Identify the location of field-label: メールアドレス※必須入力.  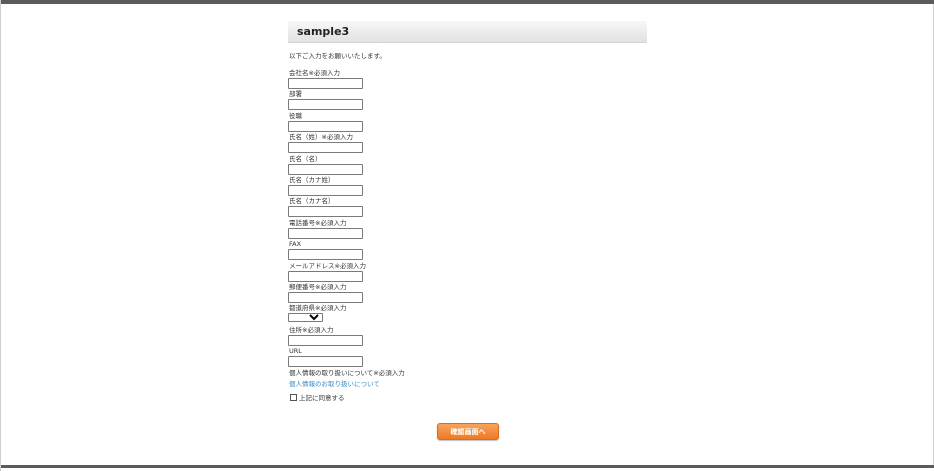
(327, 265).